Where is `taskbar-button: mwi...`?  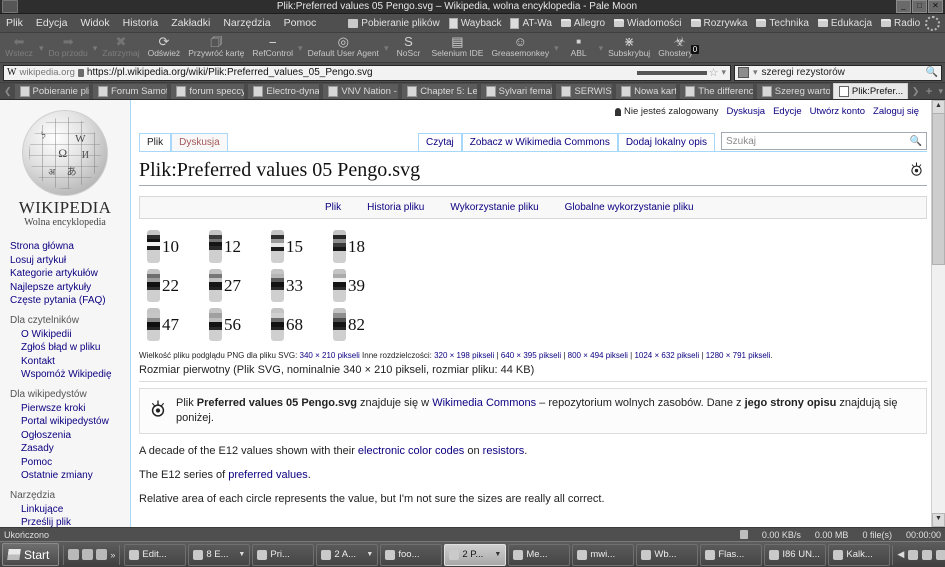
taskbar-button: mwi... is located at coordinates (603, 554).